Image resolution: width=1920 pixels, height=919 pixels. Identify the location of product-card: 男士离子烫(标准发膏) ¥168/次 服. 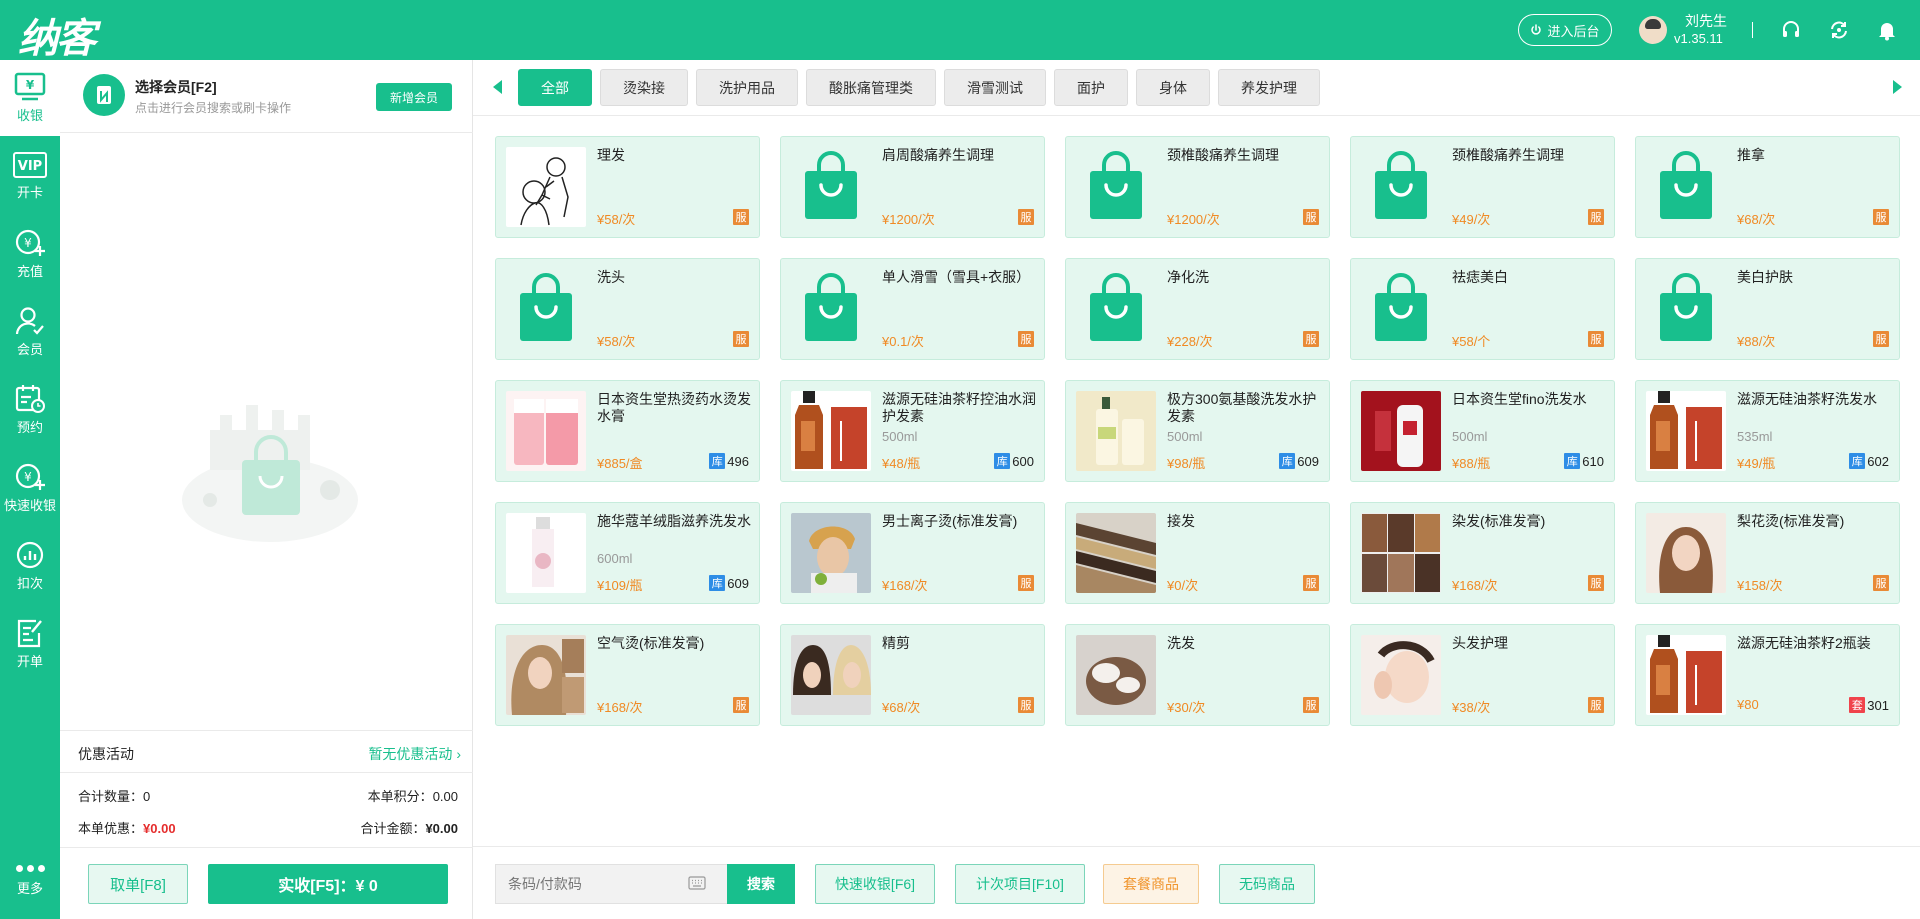
(912, 553).